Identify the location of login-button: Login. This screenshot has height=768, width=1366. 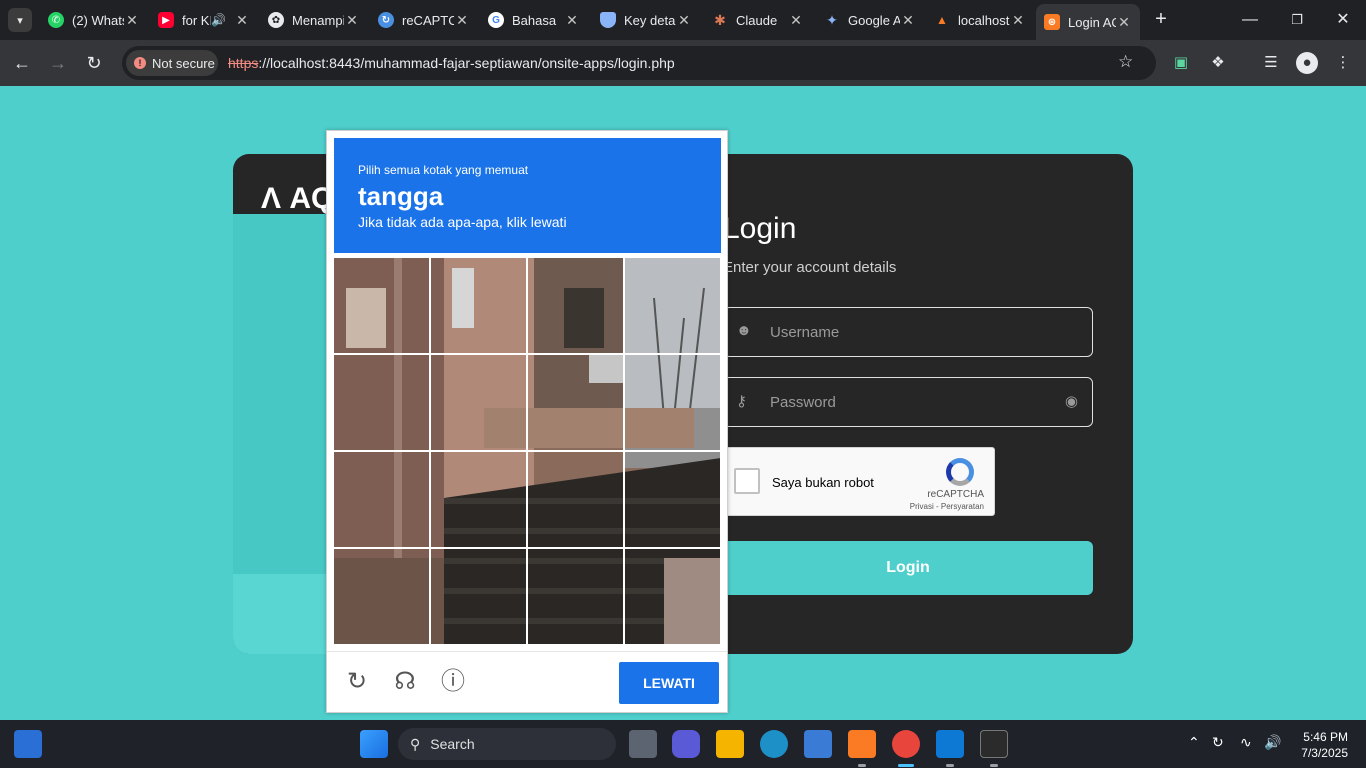
(908, 568).